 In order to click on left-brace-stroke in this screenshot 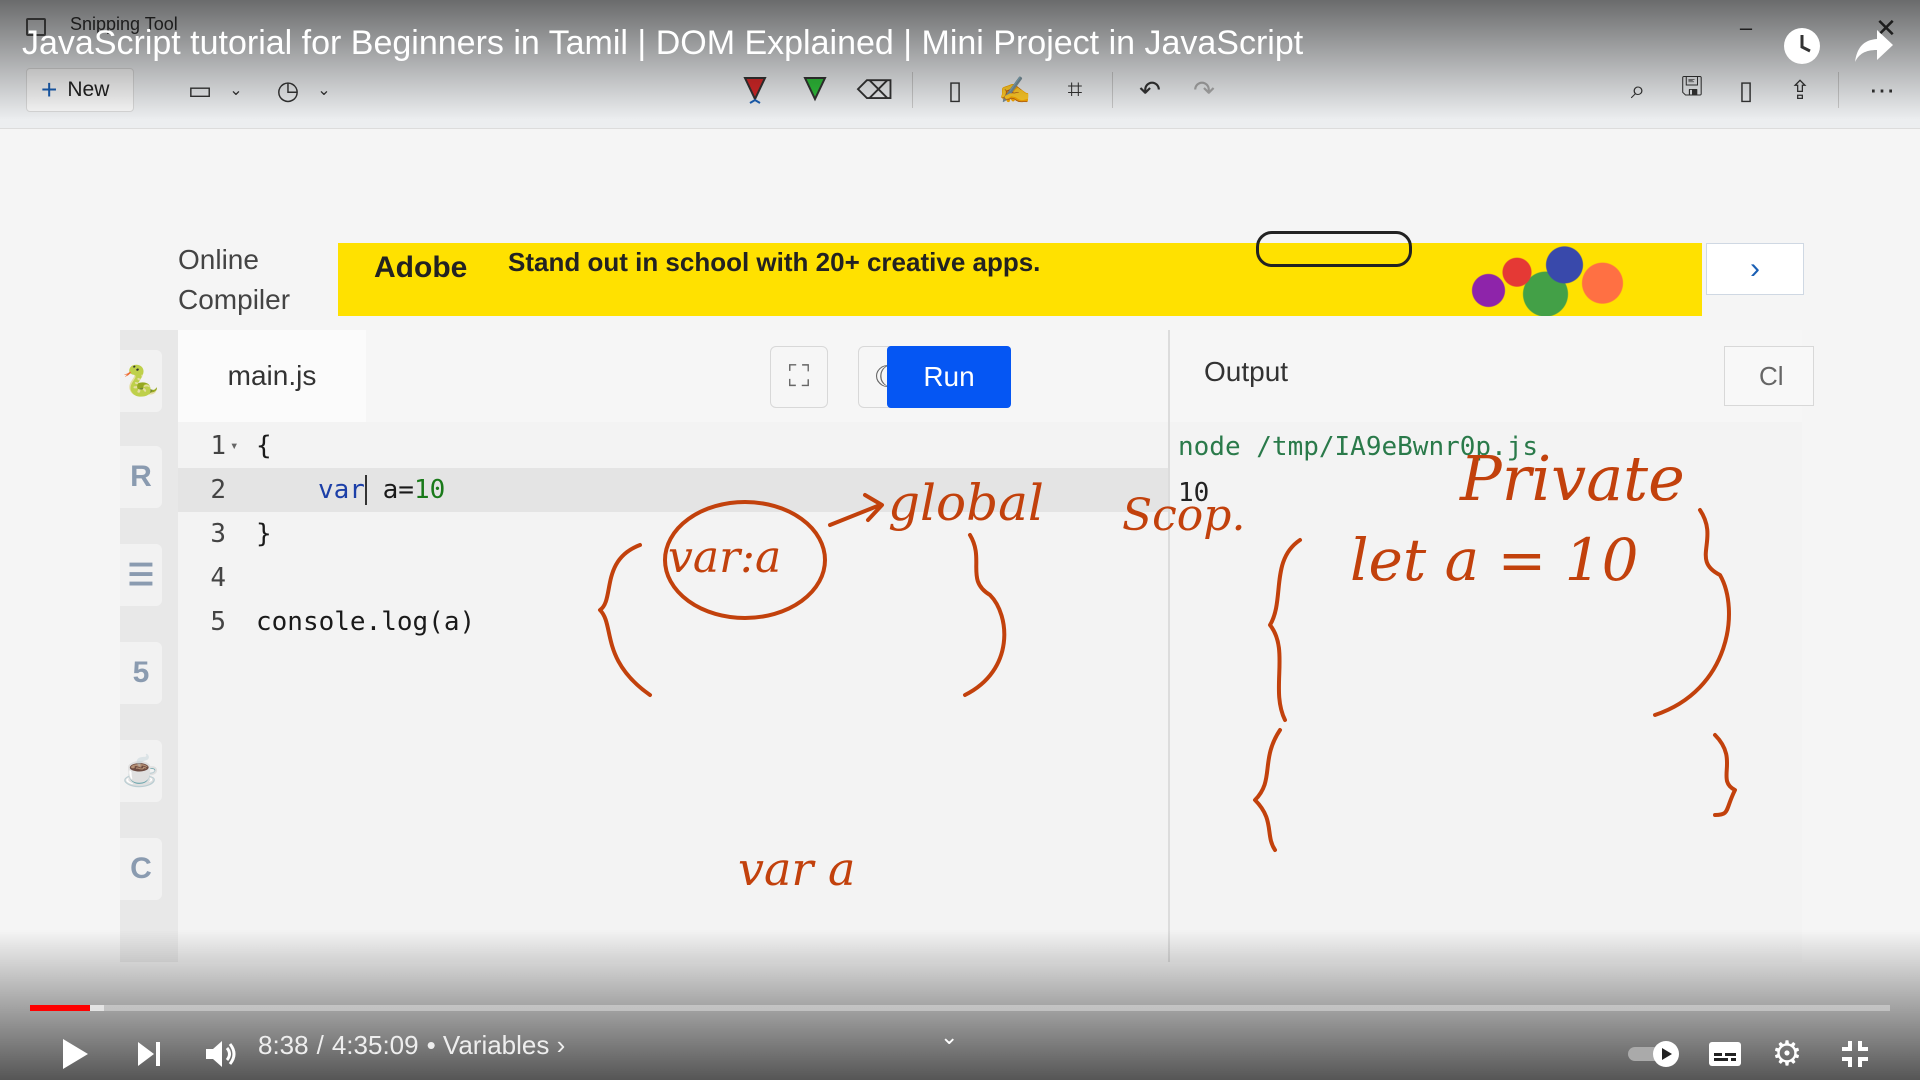, I will do `click(625, 620)`.